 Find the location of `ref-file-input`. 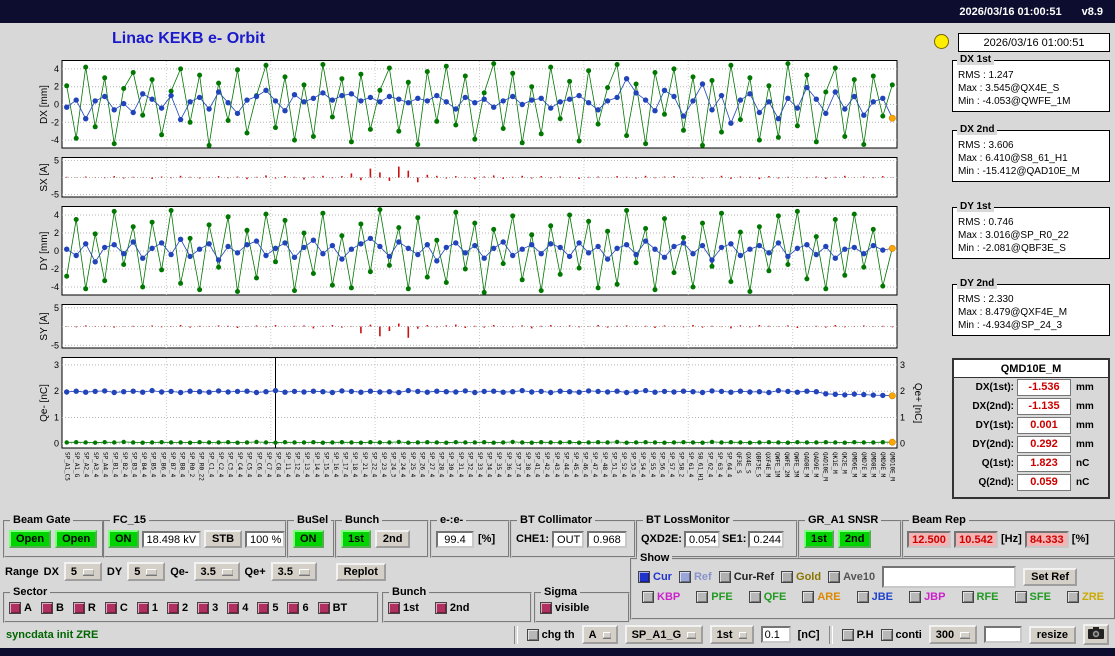

ref-file-input is located at coordinates (949, 577).